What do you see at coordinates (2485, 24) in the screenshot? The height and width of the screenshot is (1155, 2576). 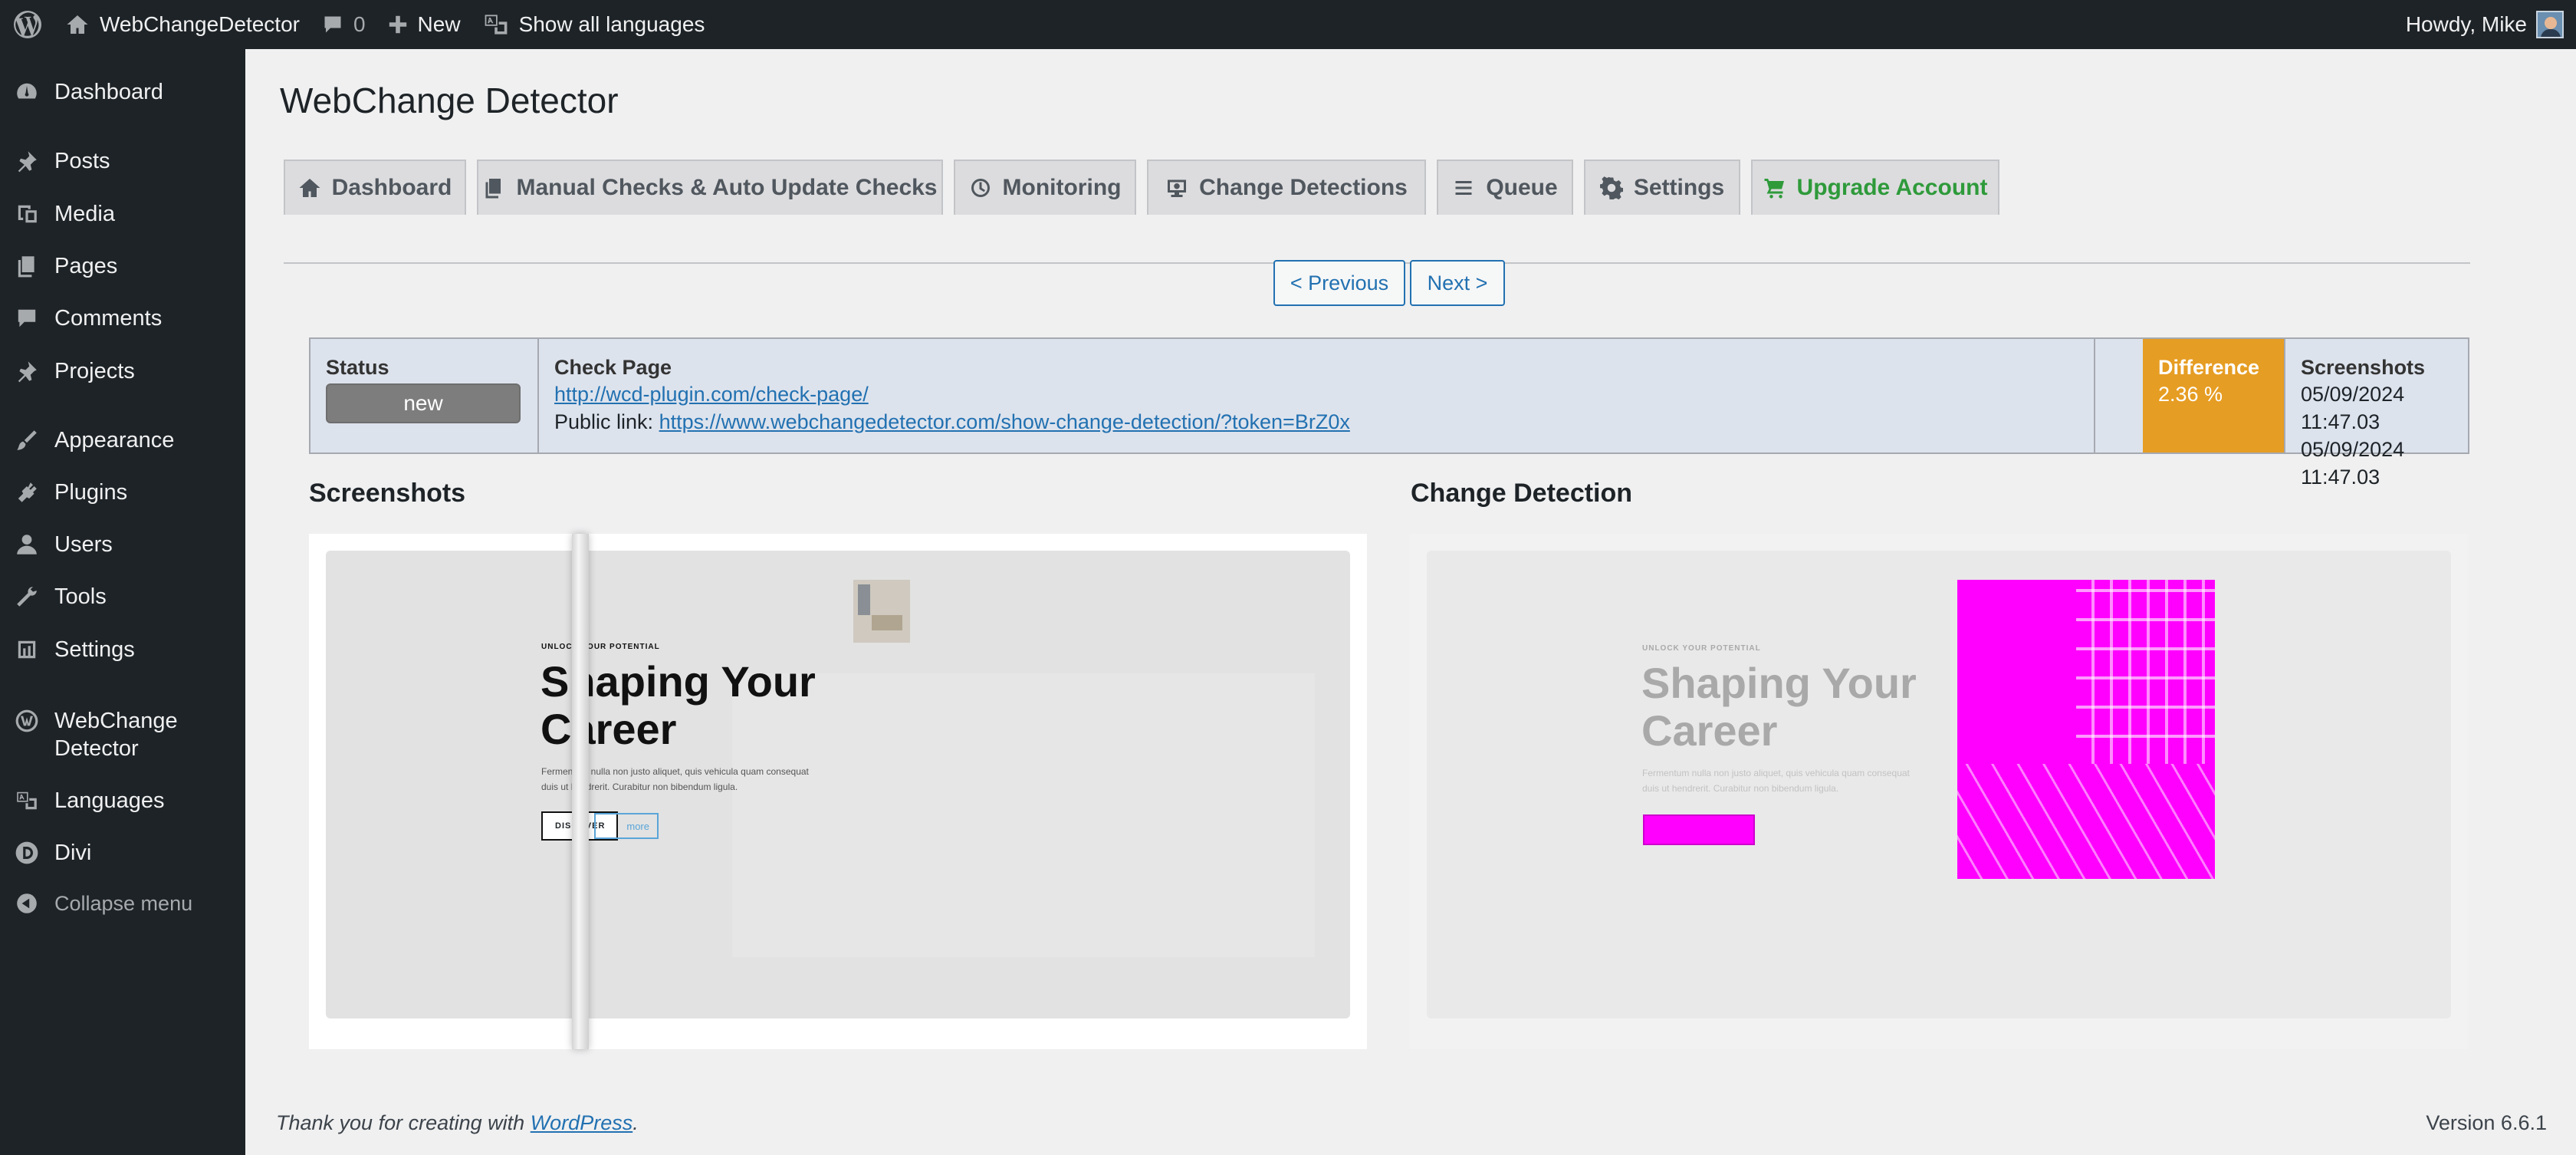 I see `account-menu: Howdy, Mike` at bounding box center [2485, 24].